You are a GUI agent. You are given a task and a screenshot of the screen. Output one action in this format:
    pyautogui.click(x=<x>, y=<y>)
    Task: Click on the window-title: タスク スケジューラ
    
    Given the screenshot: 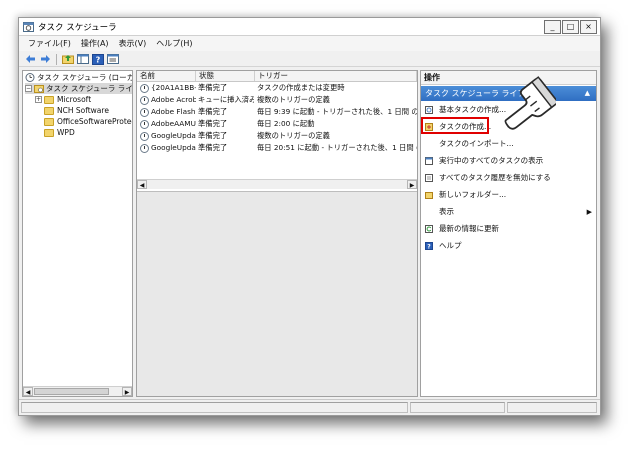 What is the action you would take?
    pyautogui.click(x=77, y=28)
    